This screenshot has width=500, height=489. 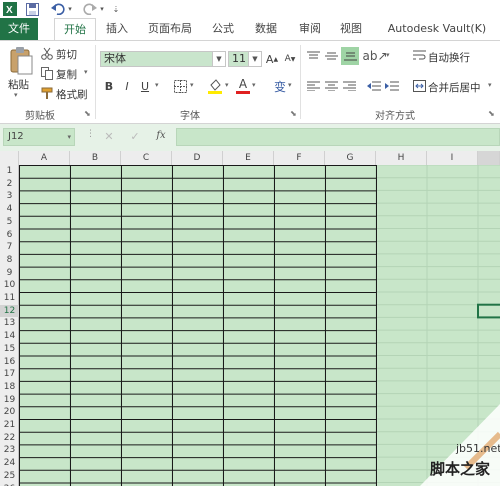 I want to click on underline-button: U, so click(x=145, y=86).